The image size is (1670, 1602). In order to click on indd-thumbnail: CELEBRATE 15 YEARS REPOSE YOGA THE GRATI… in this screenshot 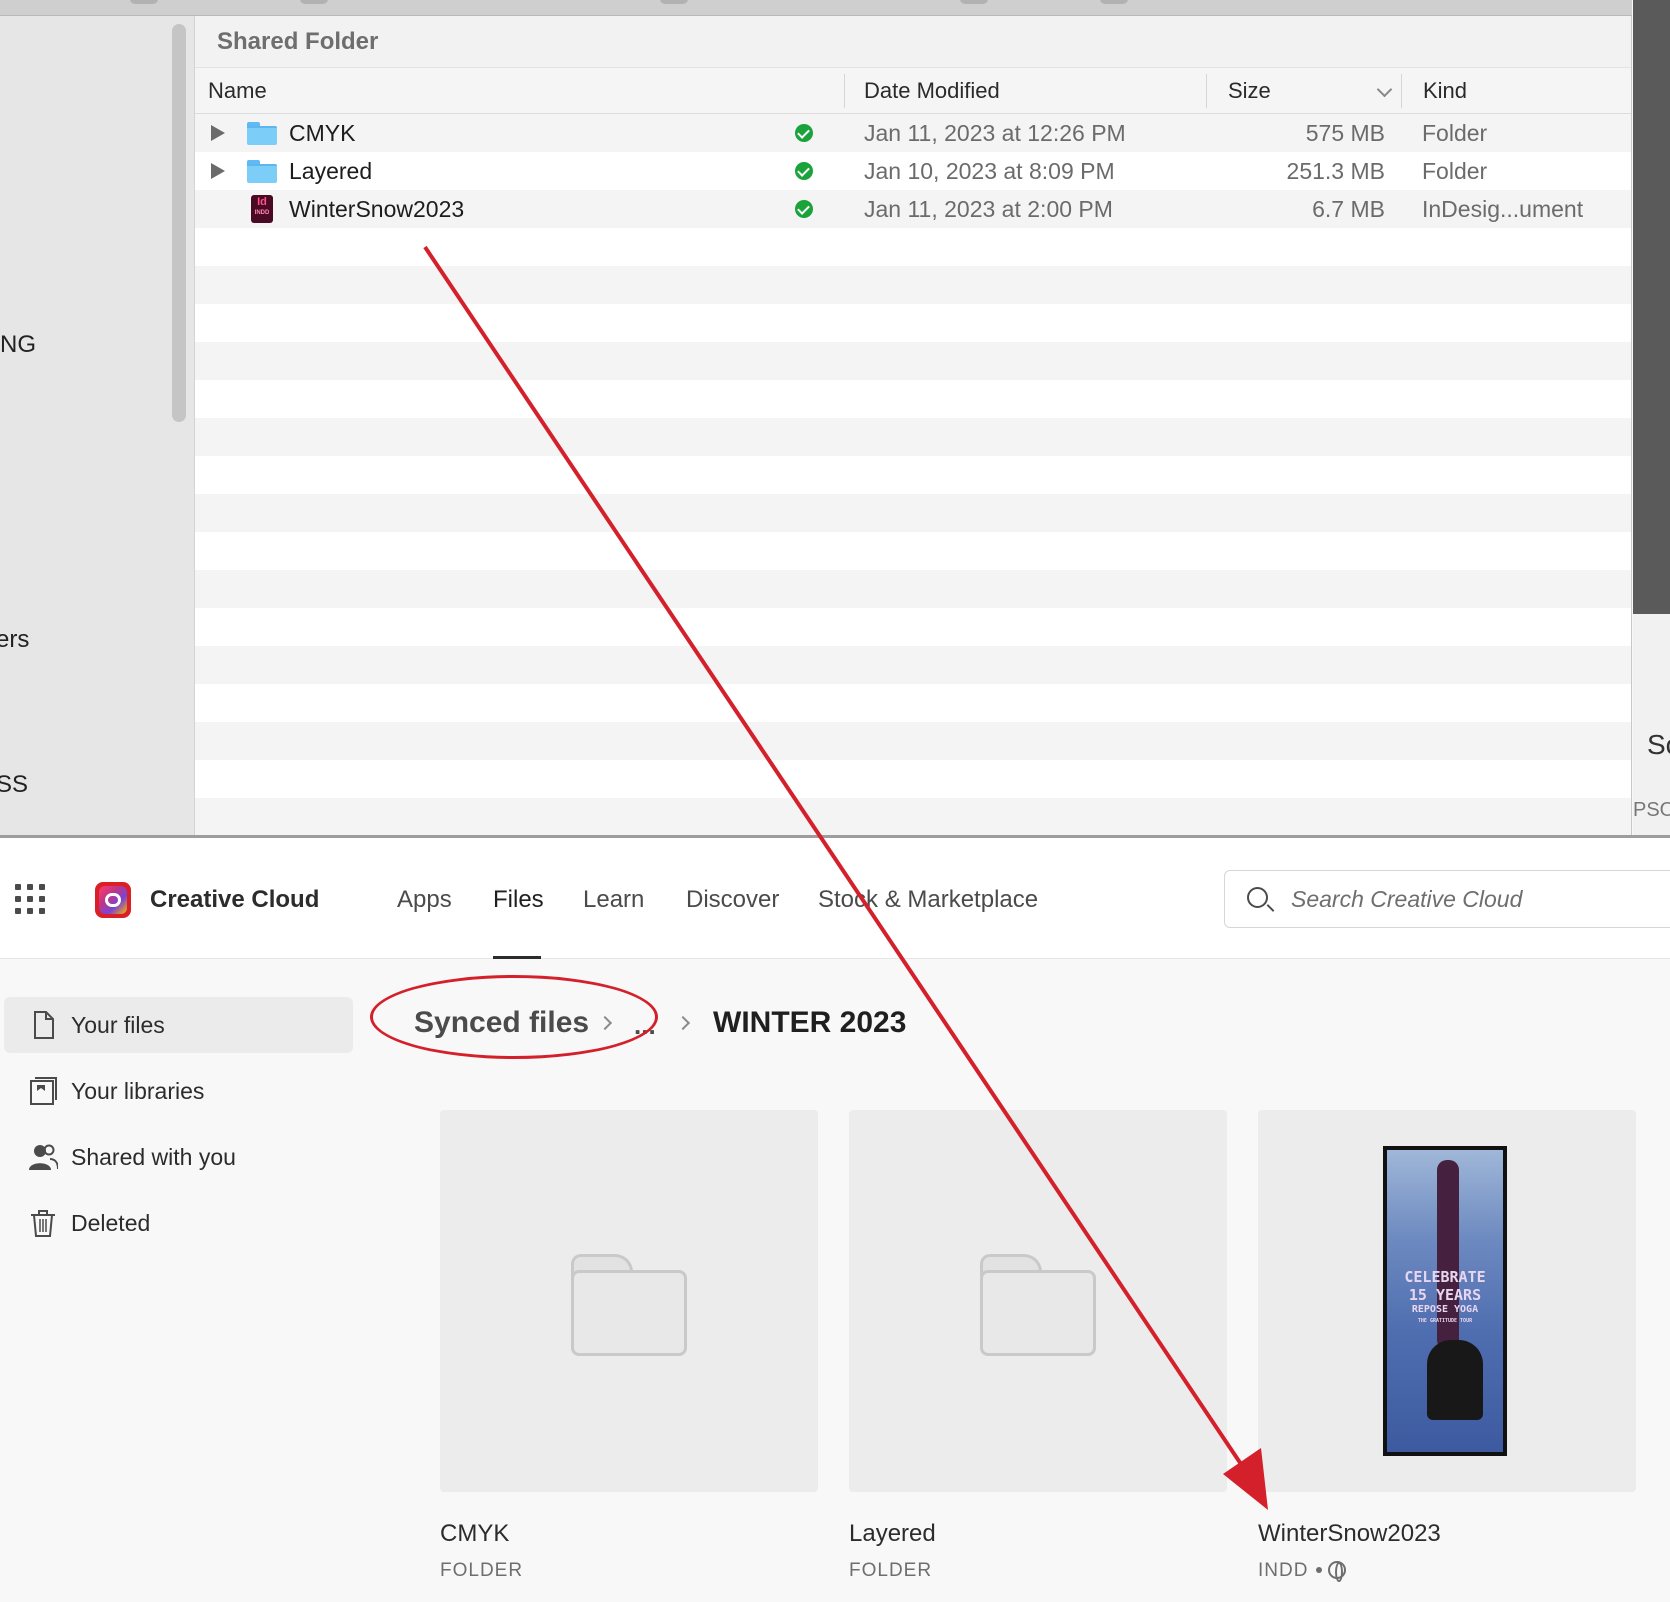, I will do `click(1445, 1301)`.